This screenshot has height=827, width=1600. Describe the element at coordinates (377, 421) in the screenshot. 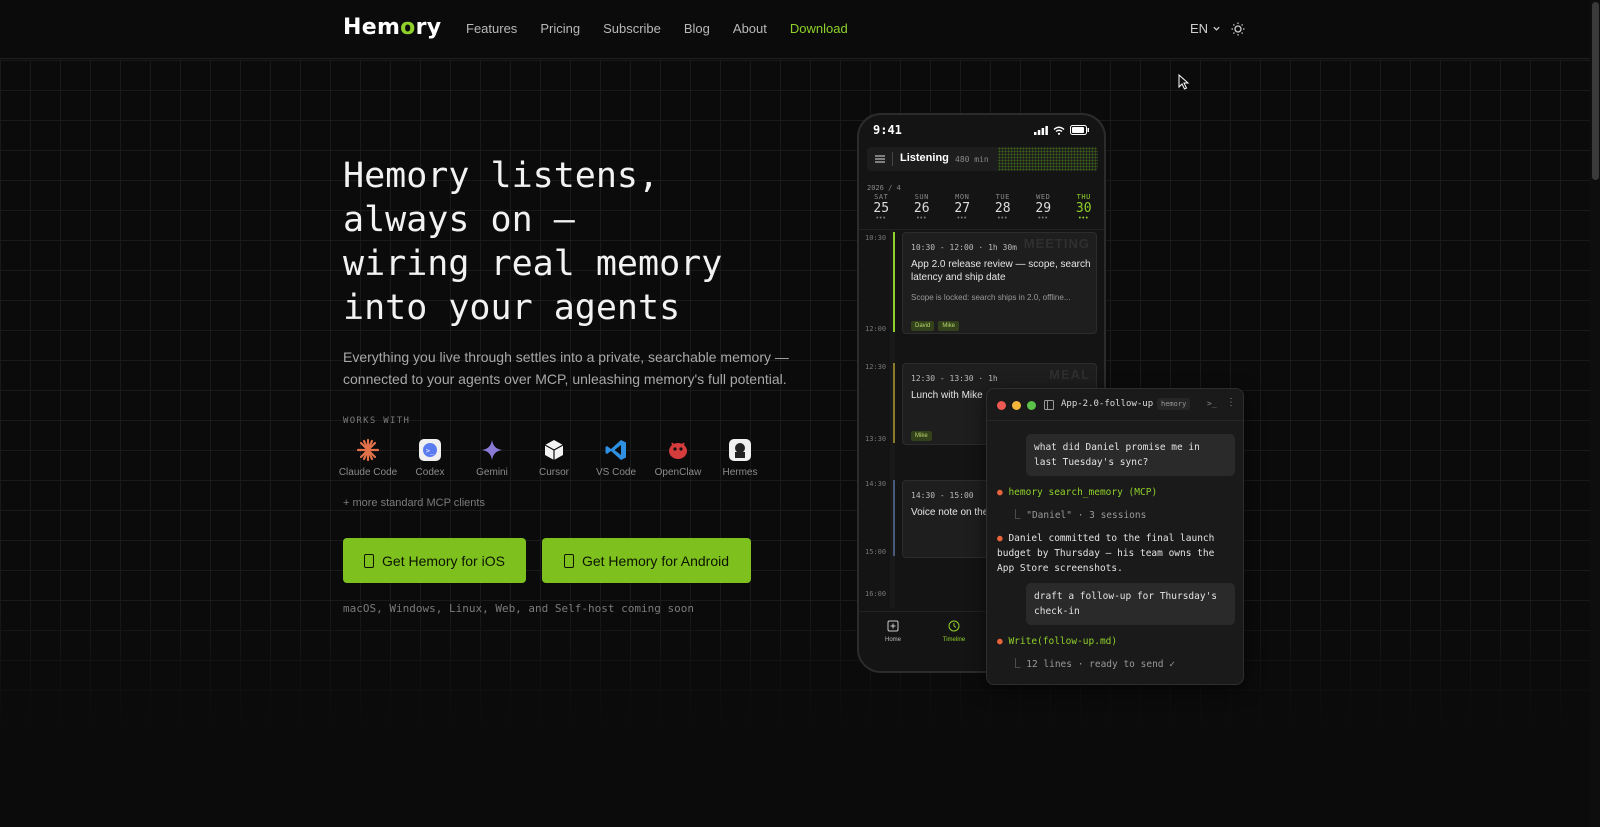

I see `works-with-label: WORKS WITH` at that location.